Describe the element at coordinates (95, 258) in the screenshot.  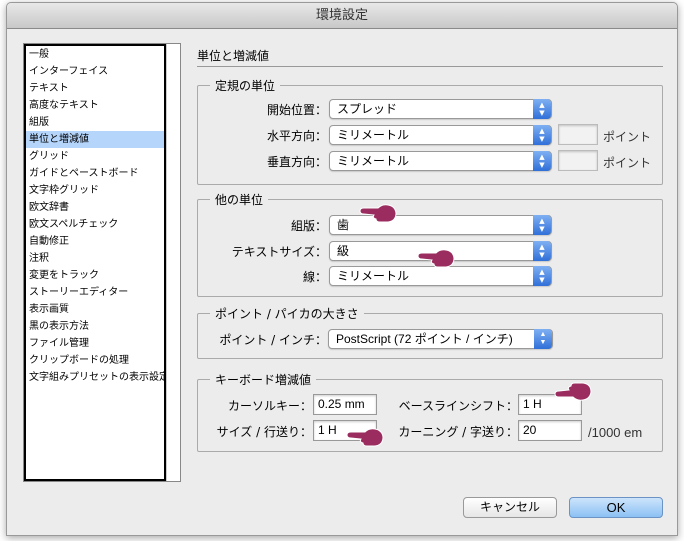
I see `sidebar-item: 注釈` at that location.